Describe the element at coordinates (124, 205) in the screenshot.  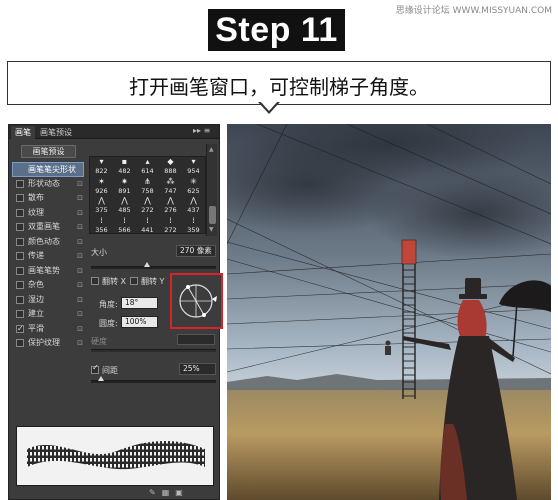
I see `brush-tip-cell: ⋀ 485` at that location.